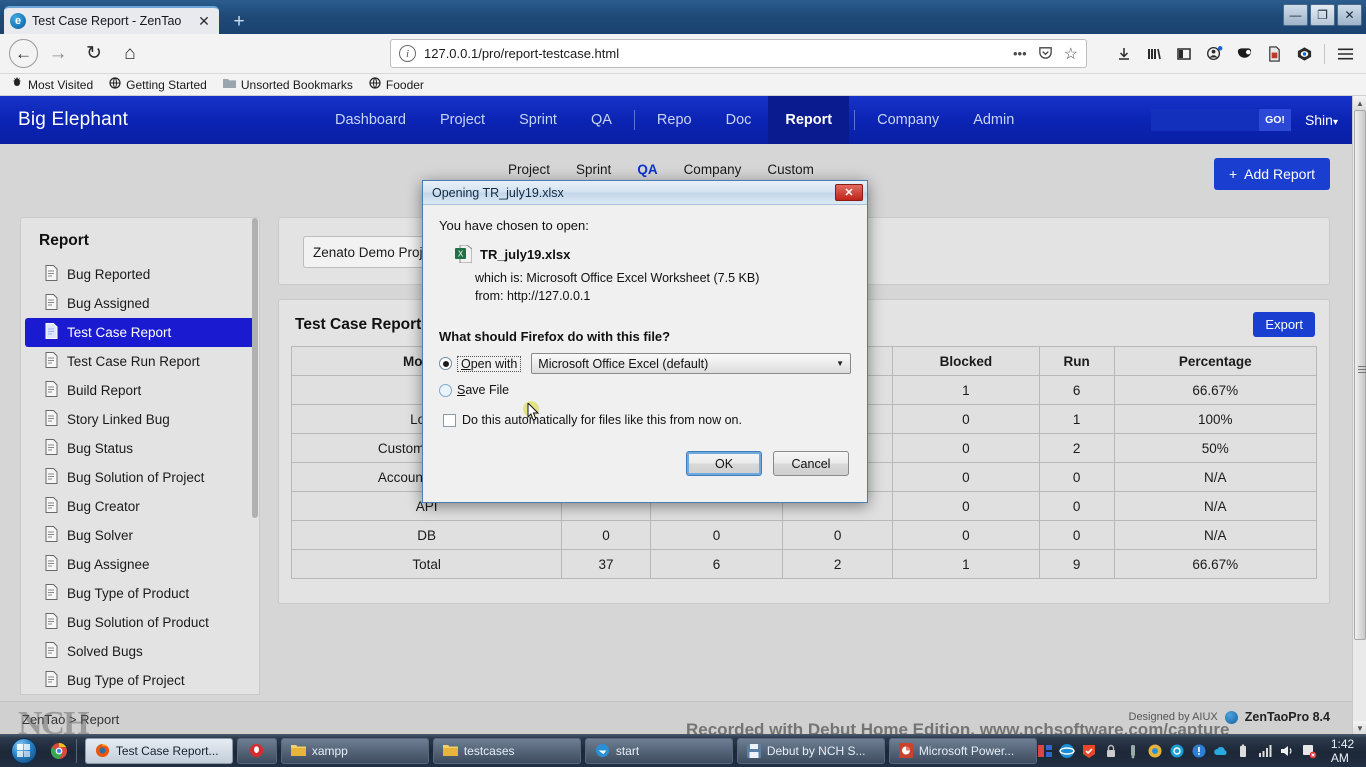  I want to click on sidebar-item-bug-solution-of-product: Bug Solution of Product, so click(140, 622).